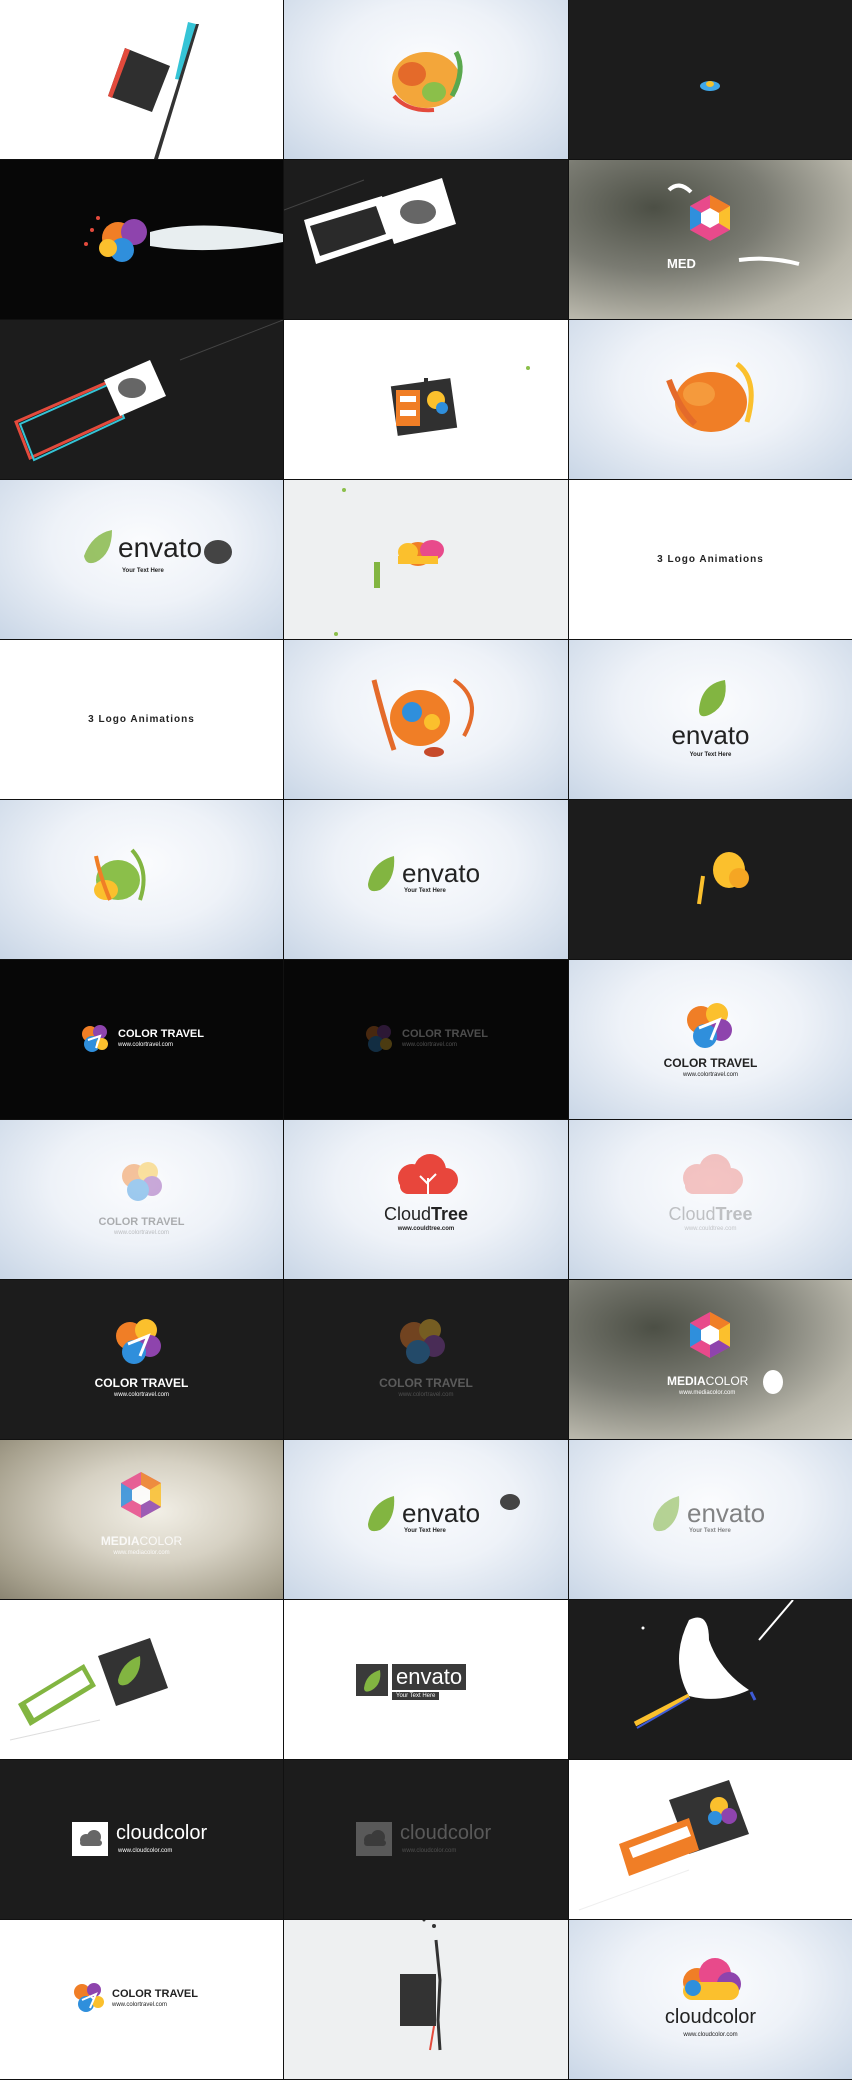 This screenshot has height=2080, width=852. What do you see at coordinates (416, 1696) in the screenshot?
I see `envato-tagline-box: Your Text Here` at bounding box center [416, 1696].